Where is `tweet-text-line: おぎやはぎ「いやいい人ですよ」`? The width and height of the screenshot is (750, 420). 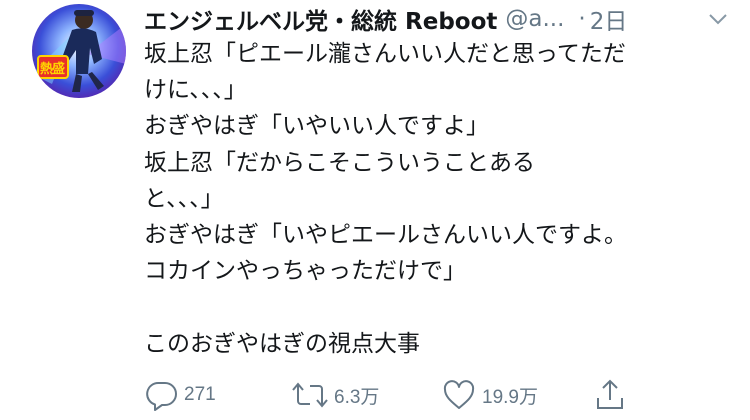
tweet-text-line: おぎやはぎ「いやいい人ですよ」 is located at coordinates (316, 126).